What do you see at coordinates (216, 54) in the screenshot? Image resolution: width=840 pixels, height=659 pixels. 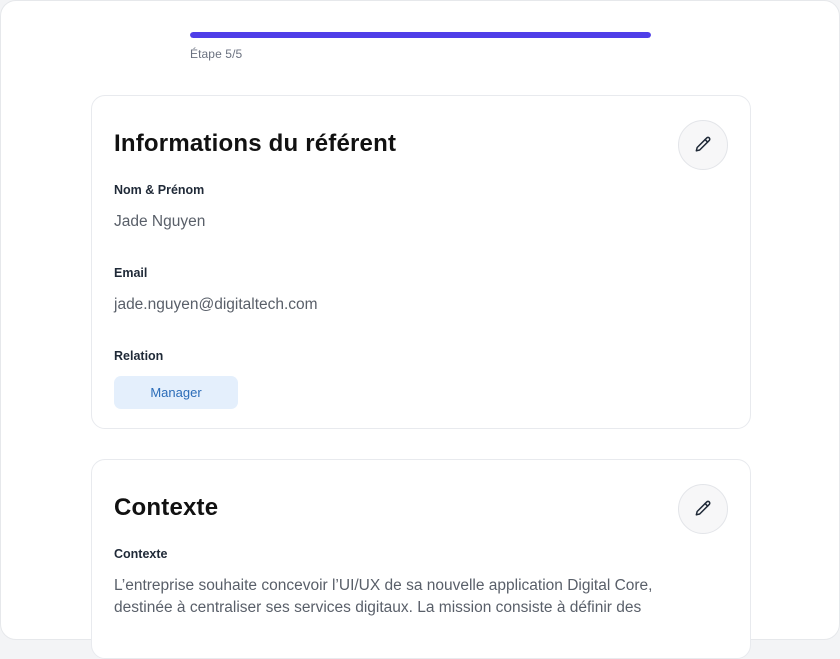 I see `step-indicator: Étape 5/5` at bounding box center [216, 54].